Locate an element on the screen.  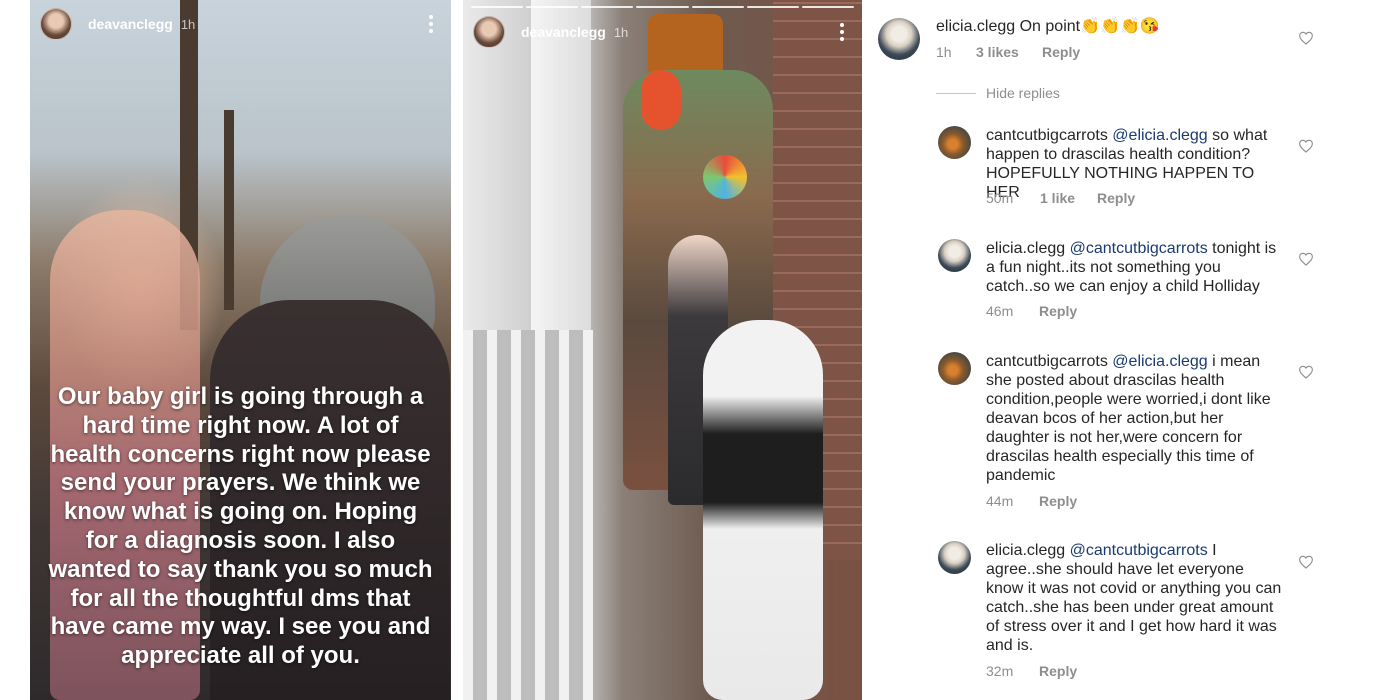
panda-costume is located at coordinates (763, 510).